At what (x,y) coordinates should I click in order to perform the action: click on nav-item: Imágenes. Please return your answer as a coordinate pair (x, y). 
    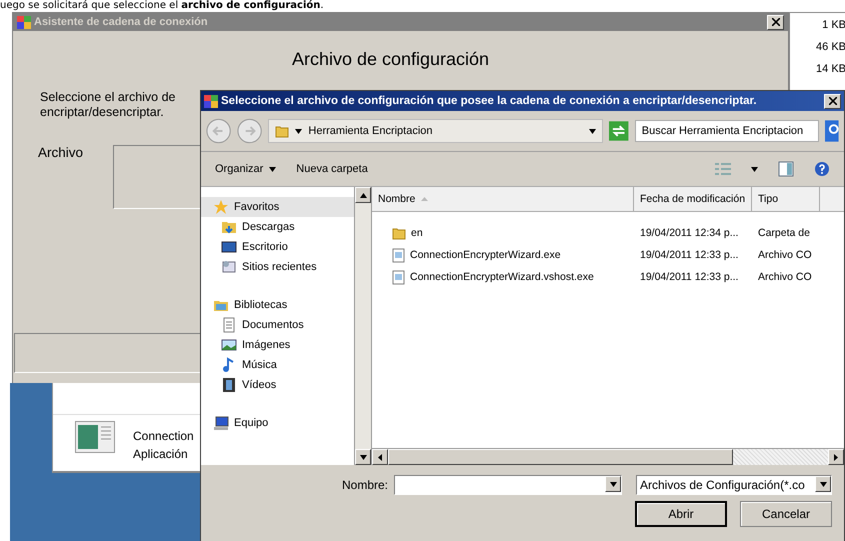
    Looking at the image, I should click on (277, 345).